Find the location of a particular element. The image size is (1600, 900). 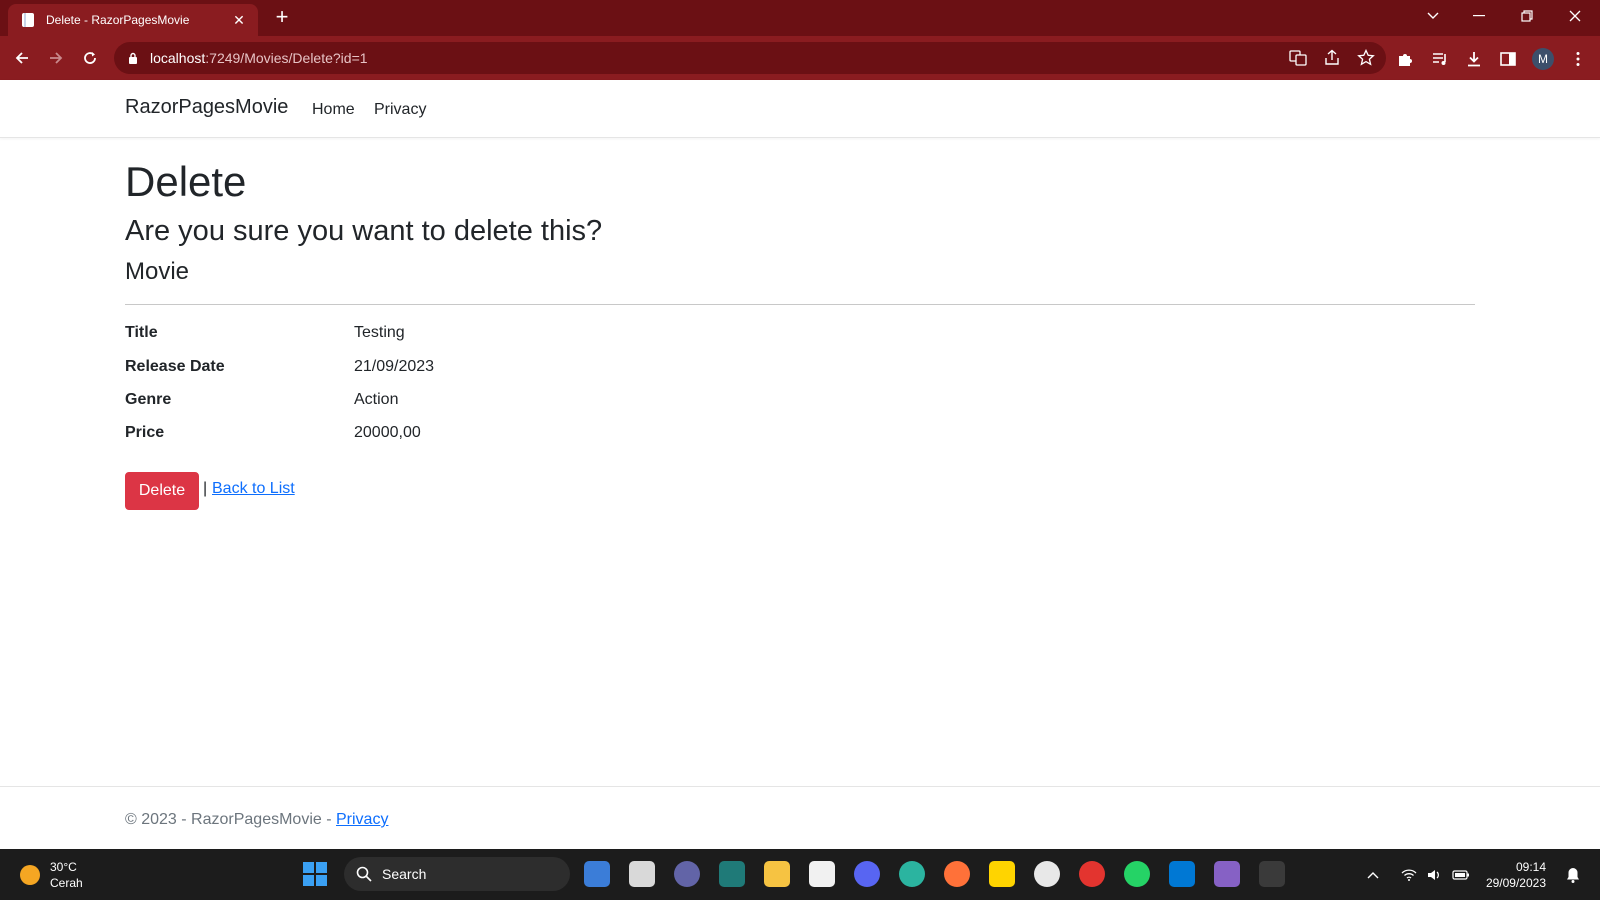

detail-value: Action is located at coordinates (376, 399).